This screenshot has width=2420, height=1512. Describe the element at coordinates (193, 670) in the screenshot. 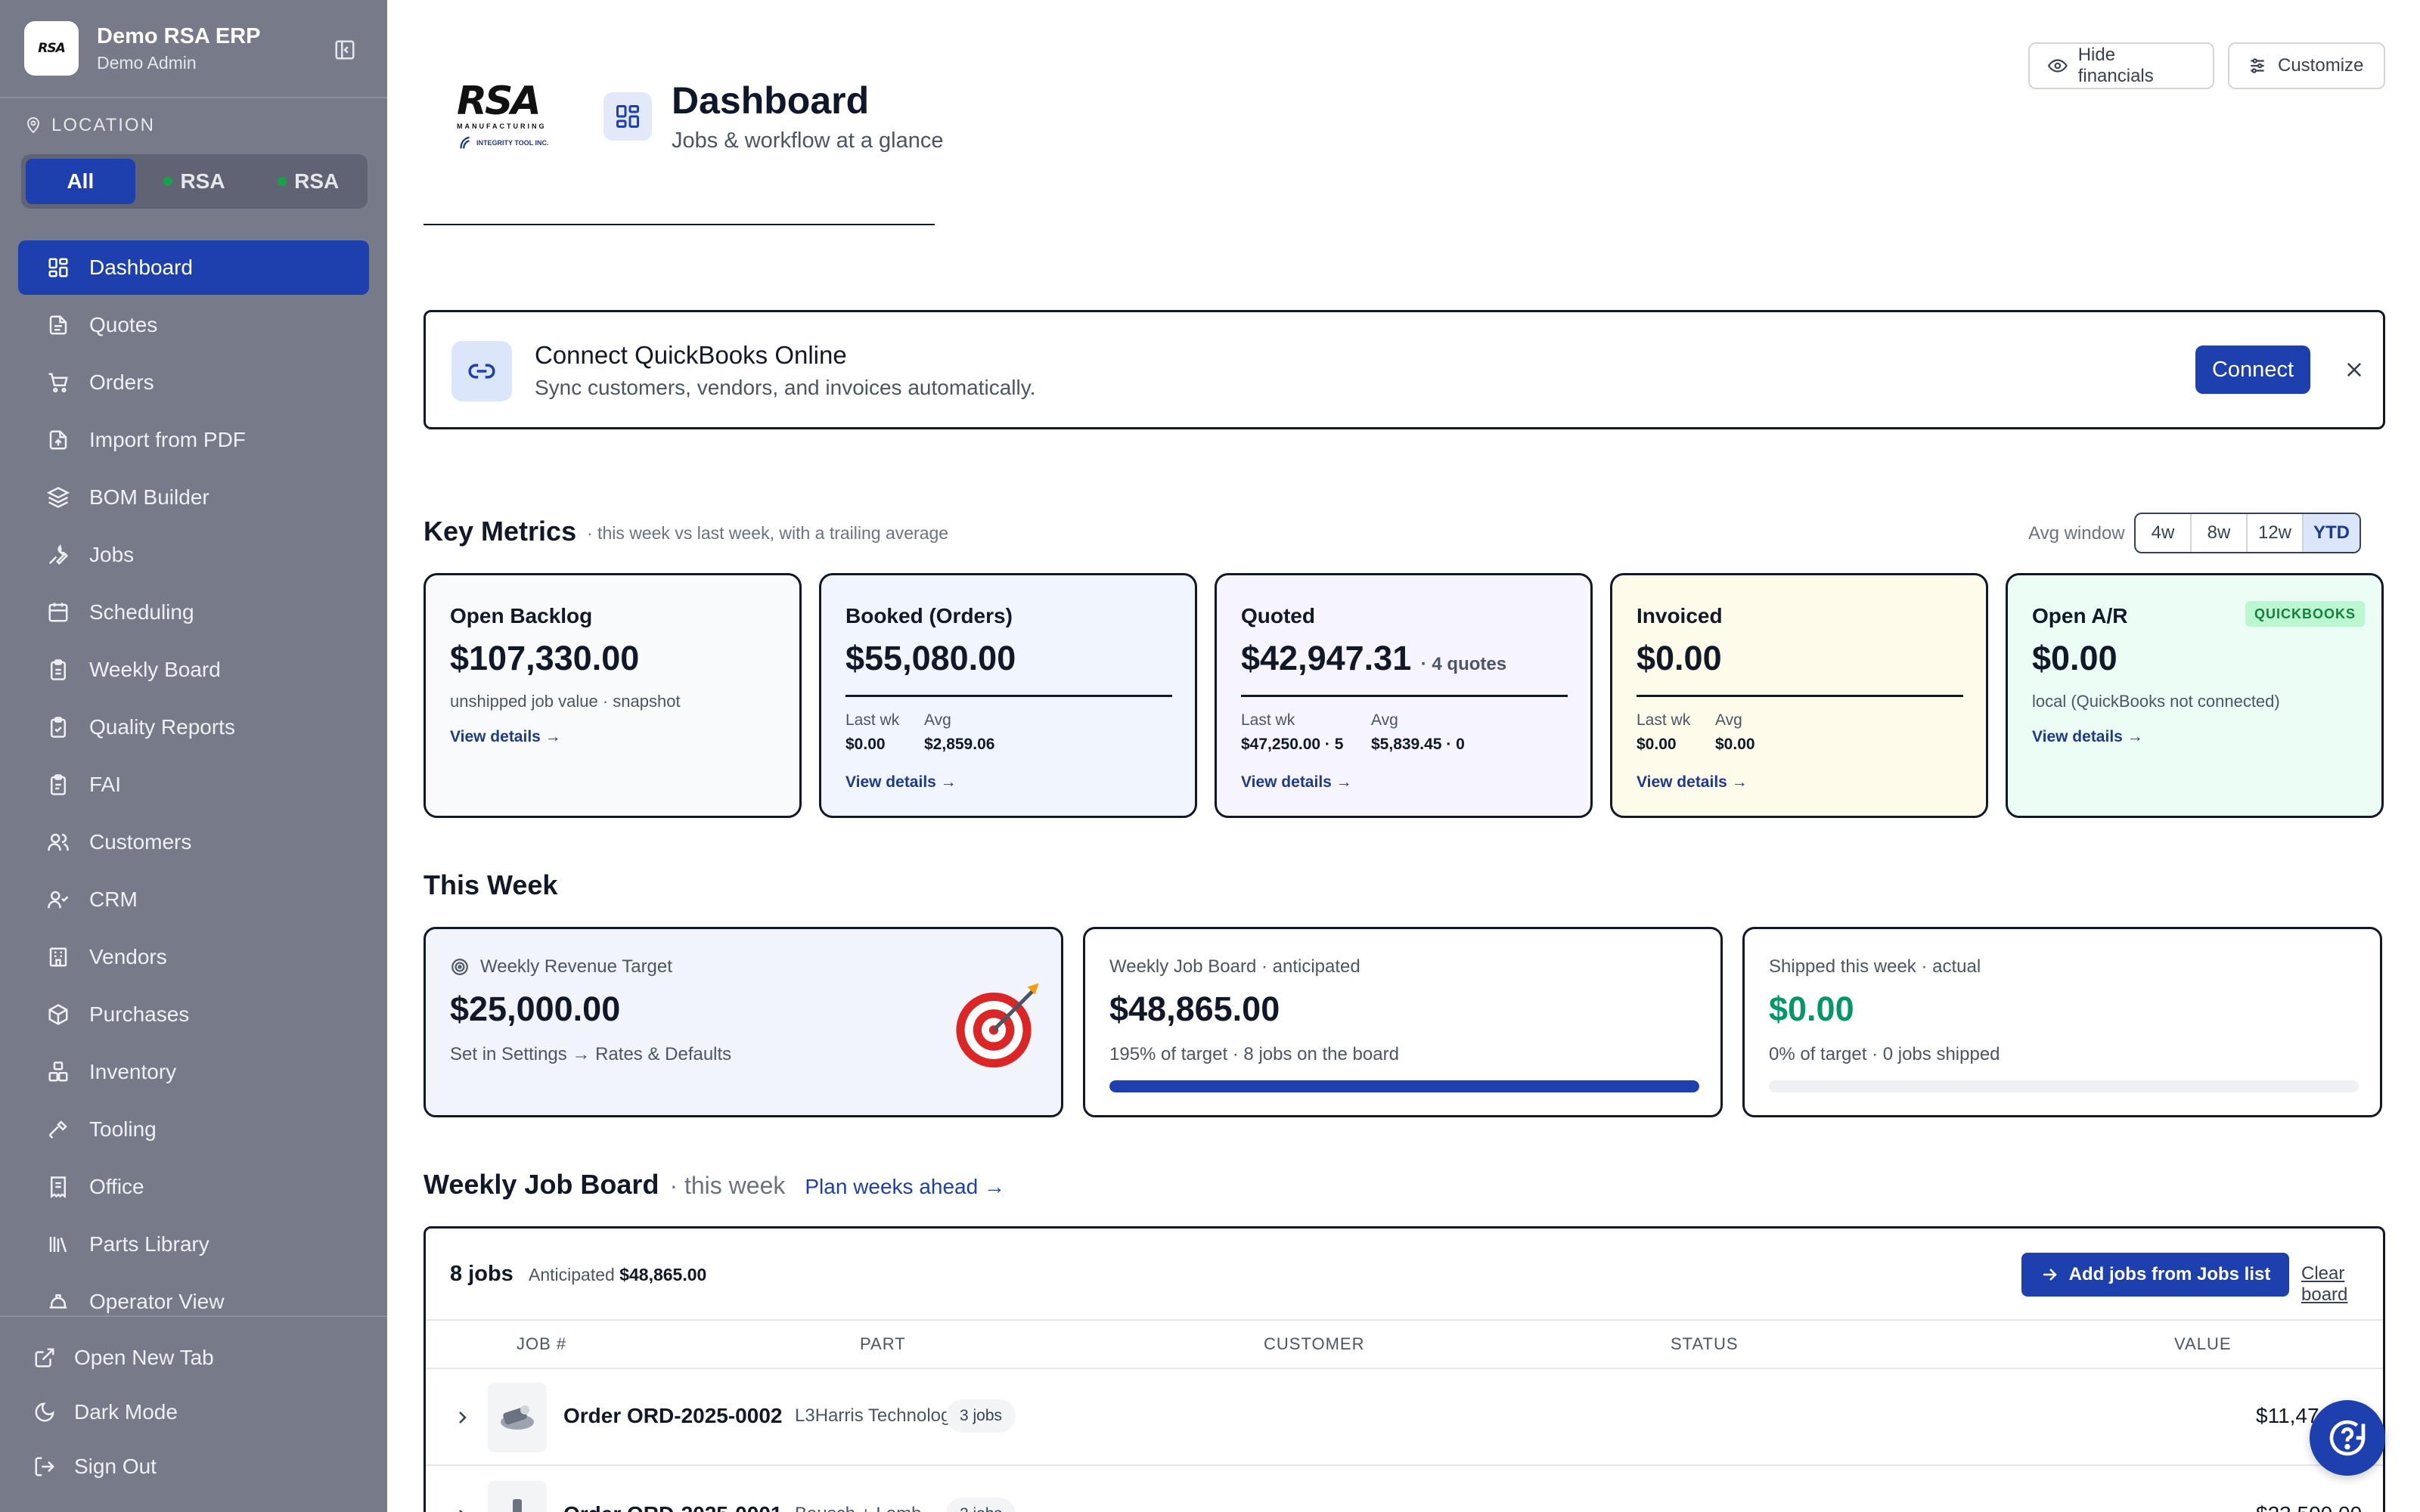

I see `sidebar-item-weekly-board: Weekly Board` at that location.